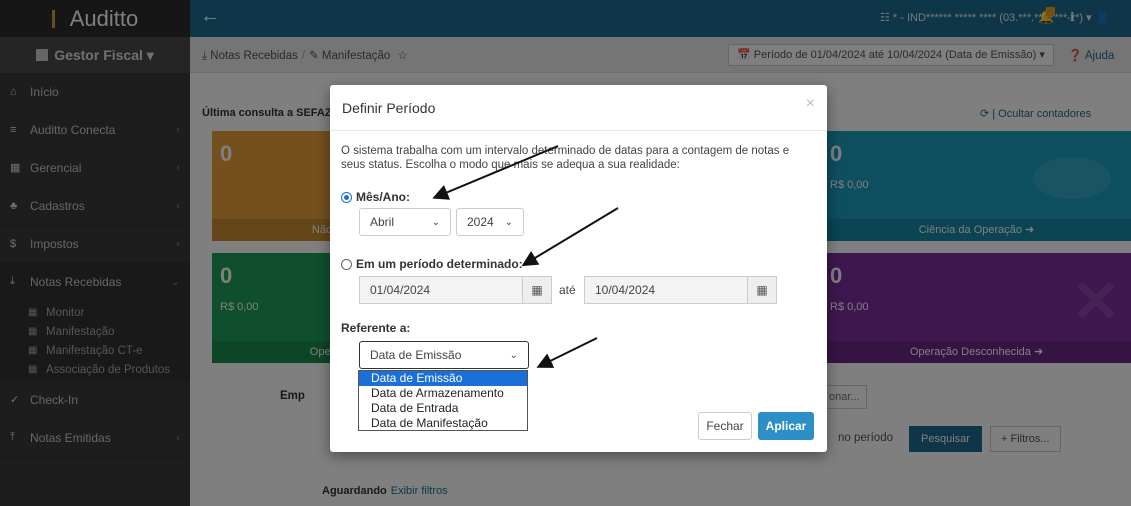  Describe the element at coordinates (416, 355) in the screenshot. I see `reference-value: Data de Emissão` at that location.